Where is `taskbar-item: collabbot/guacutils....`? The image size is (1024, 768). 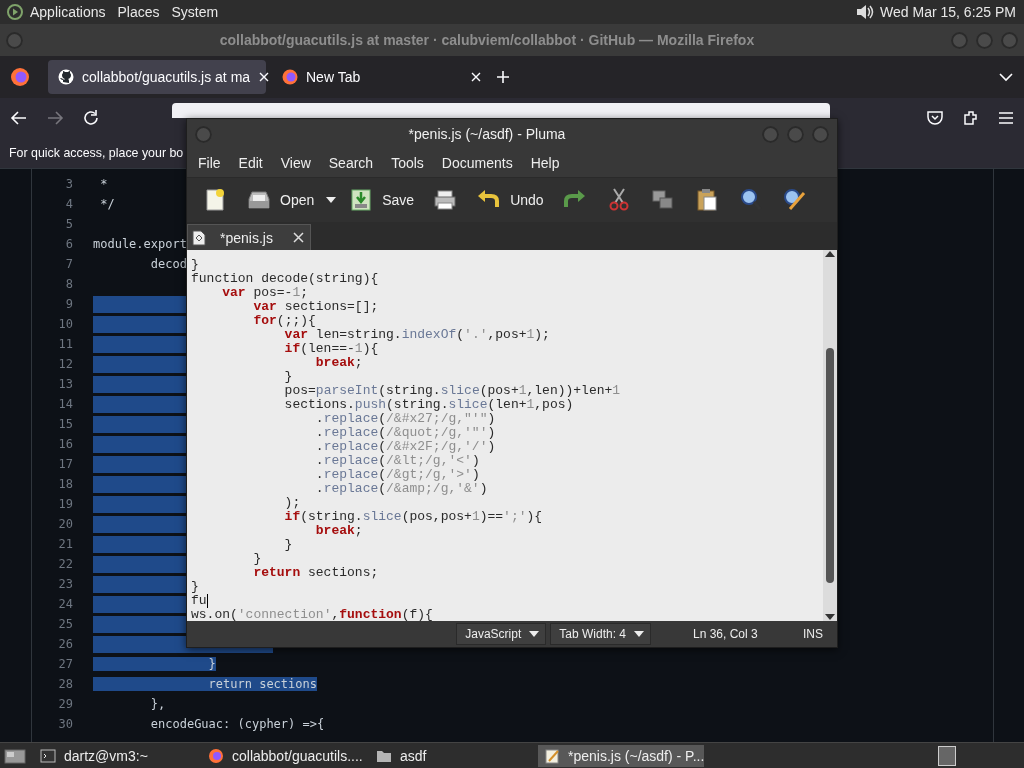
taskbar-item: collabbot/guacutils.... is located at coordinates (285, 755).